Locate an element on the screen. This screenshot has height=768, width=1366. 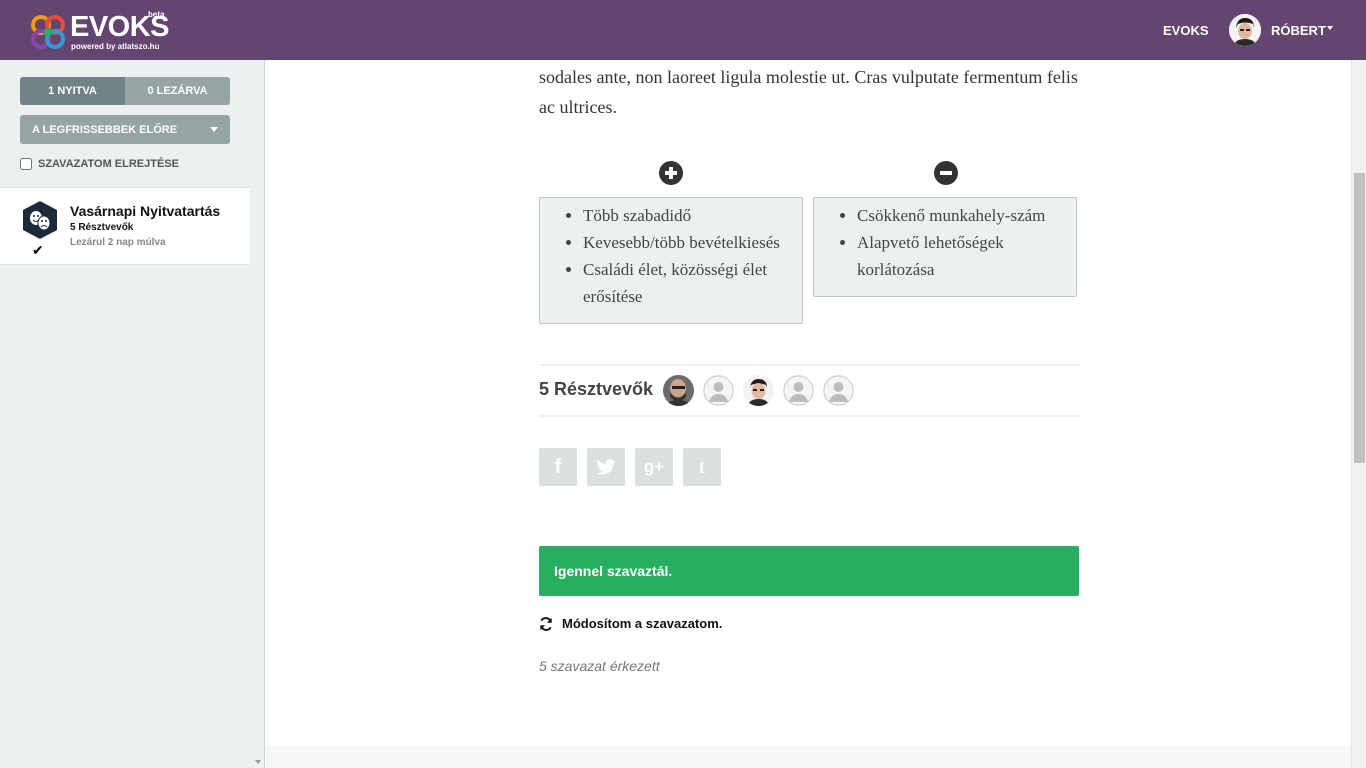
main-scrollbar is located at coordinates (1358, 414).